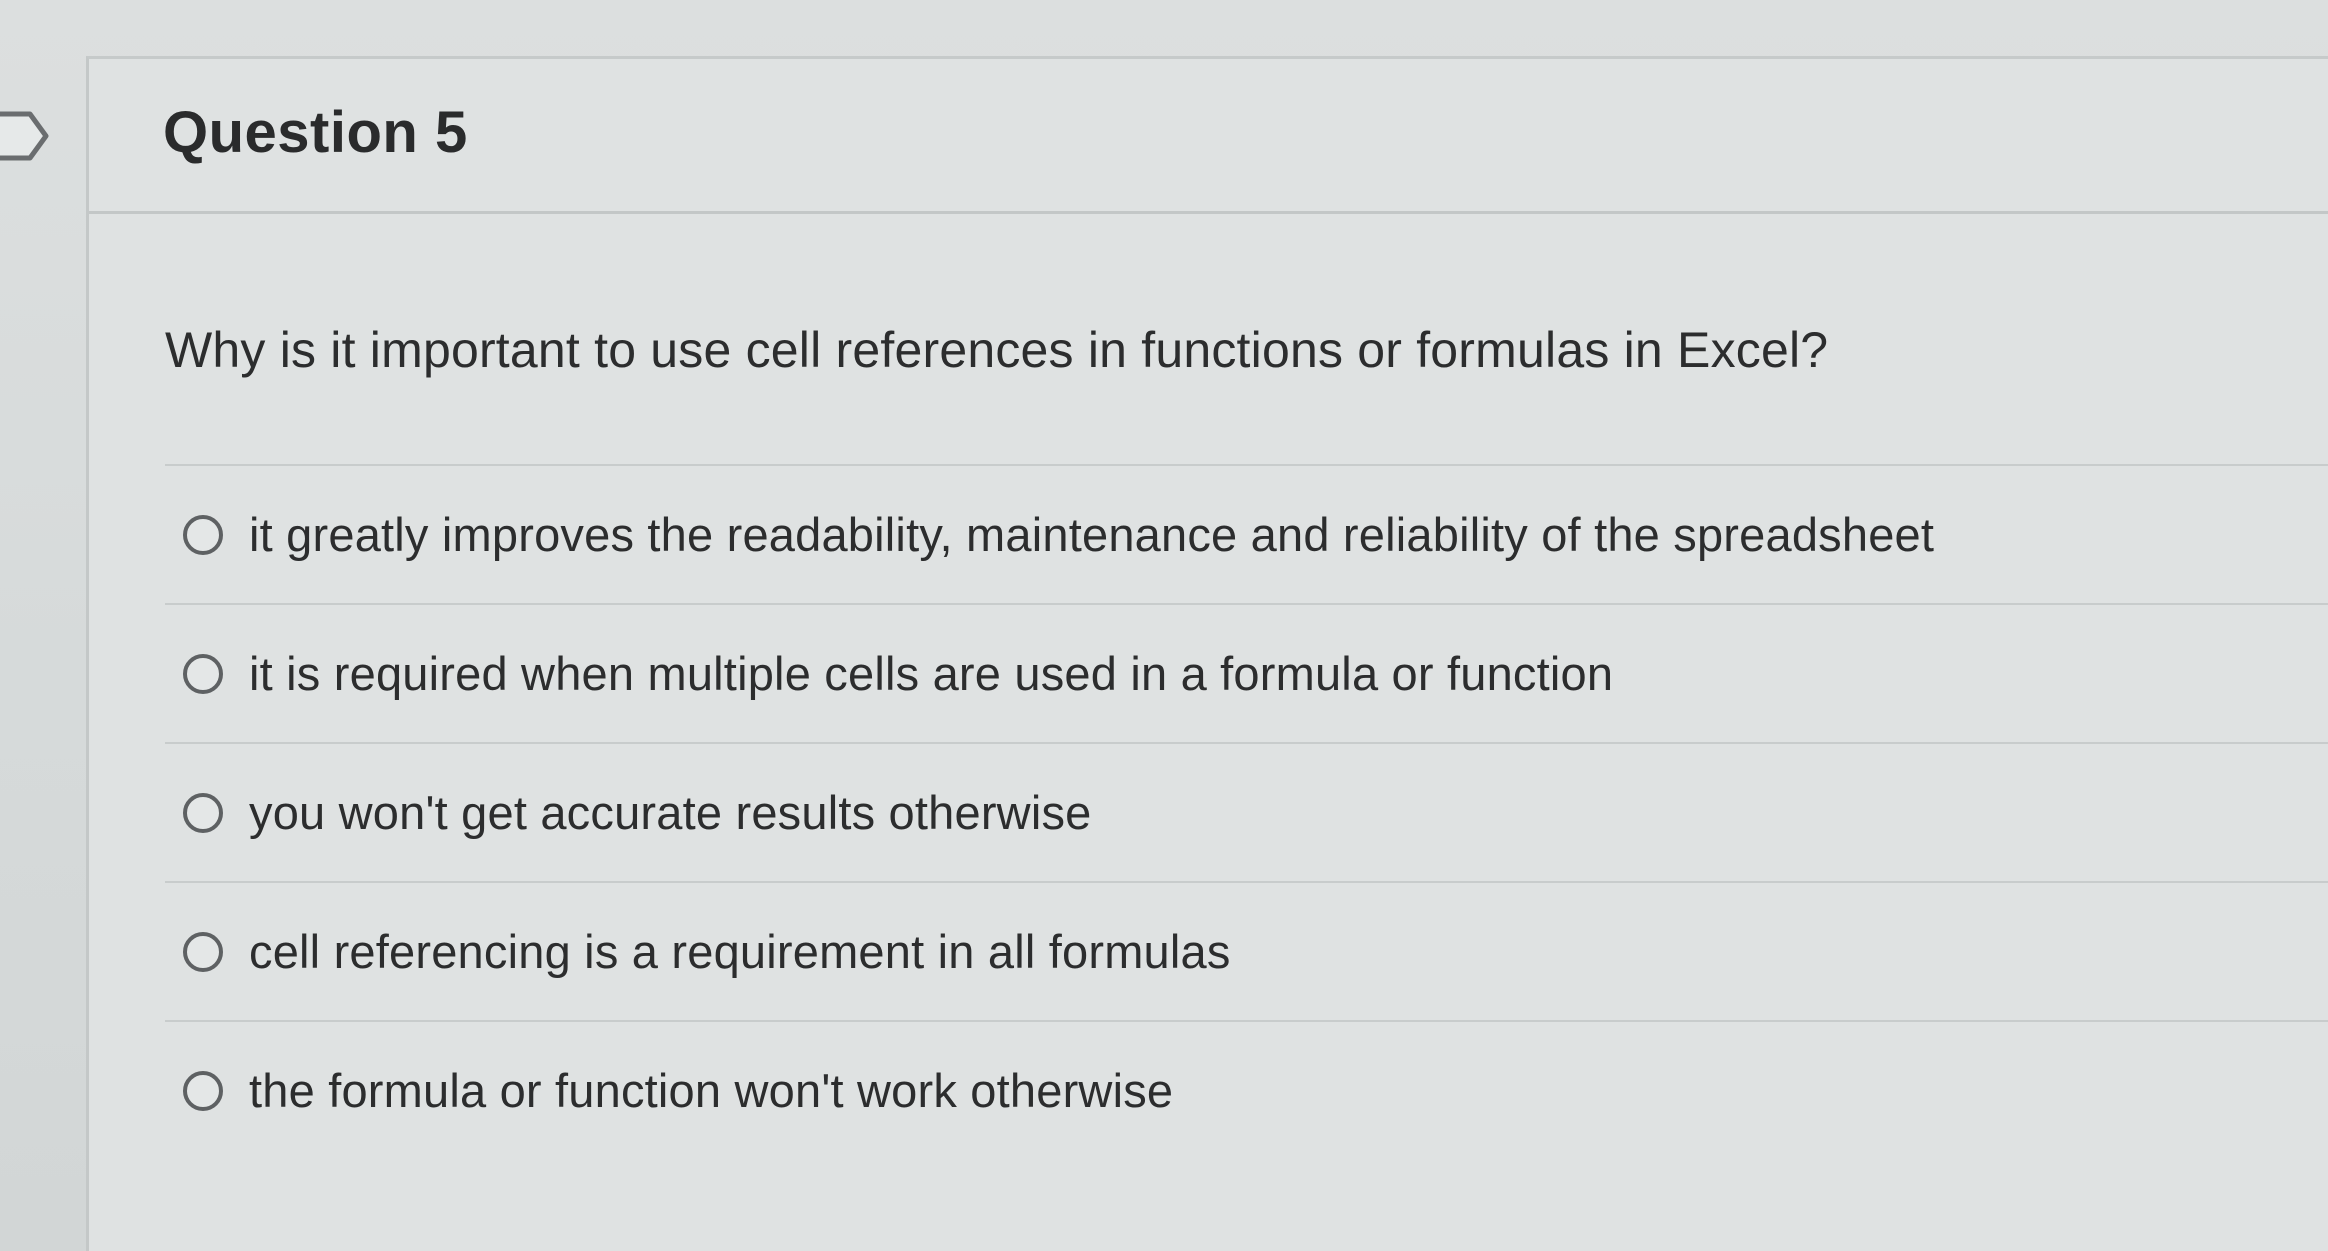 The image size is (2328, 1251). I want to click on answer-option-label: you won't get accurate results otherwise, so click(670, 812).